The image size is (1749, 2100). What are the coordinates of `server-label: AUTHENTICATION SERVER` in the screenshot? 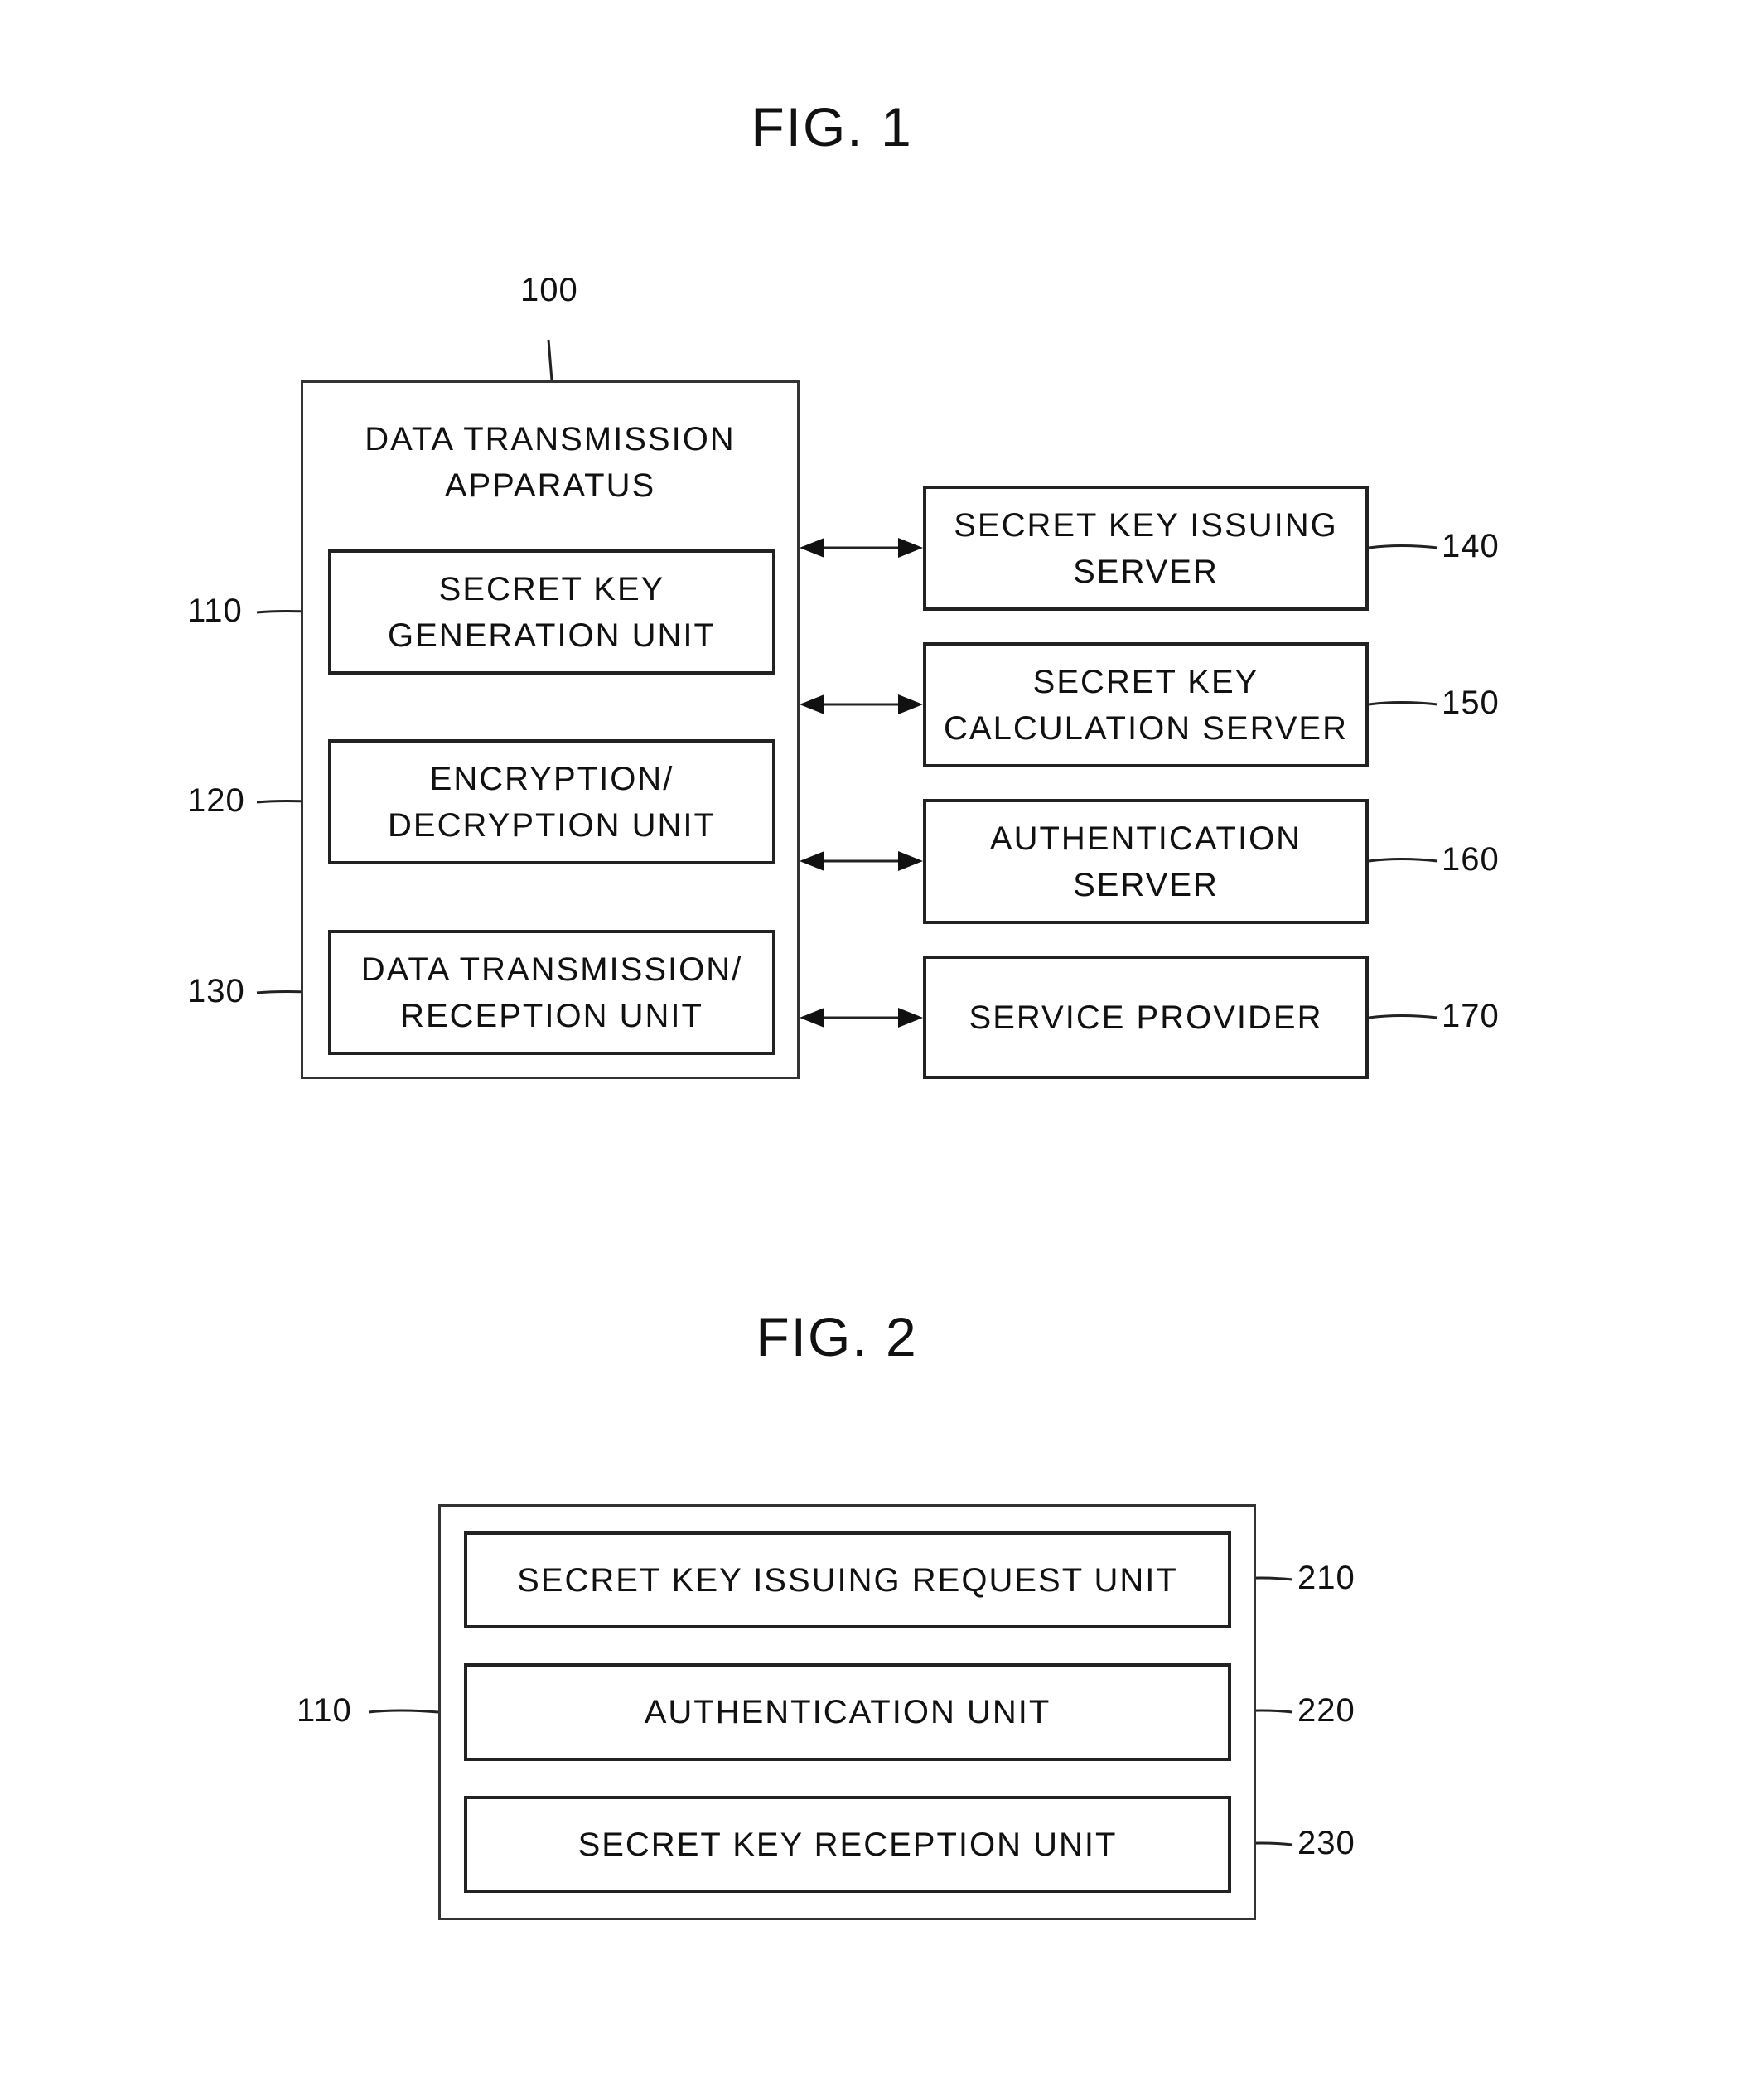 It's located at (1145, 862).